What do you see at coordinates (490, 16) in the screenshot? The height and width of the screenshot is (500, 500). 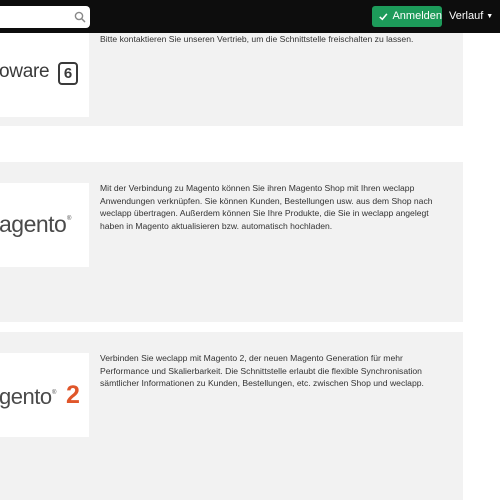 I see `caret-down-icon: ▼` at bounding box center [490, 16].